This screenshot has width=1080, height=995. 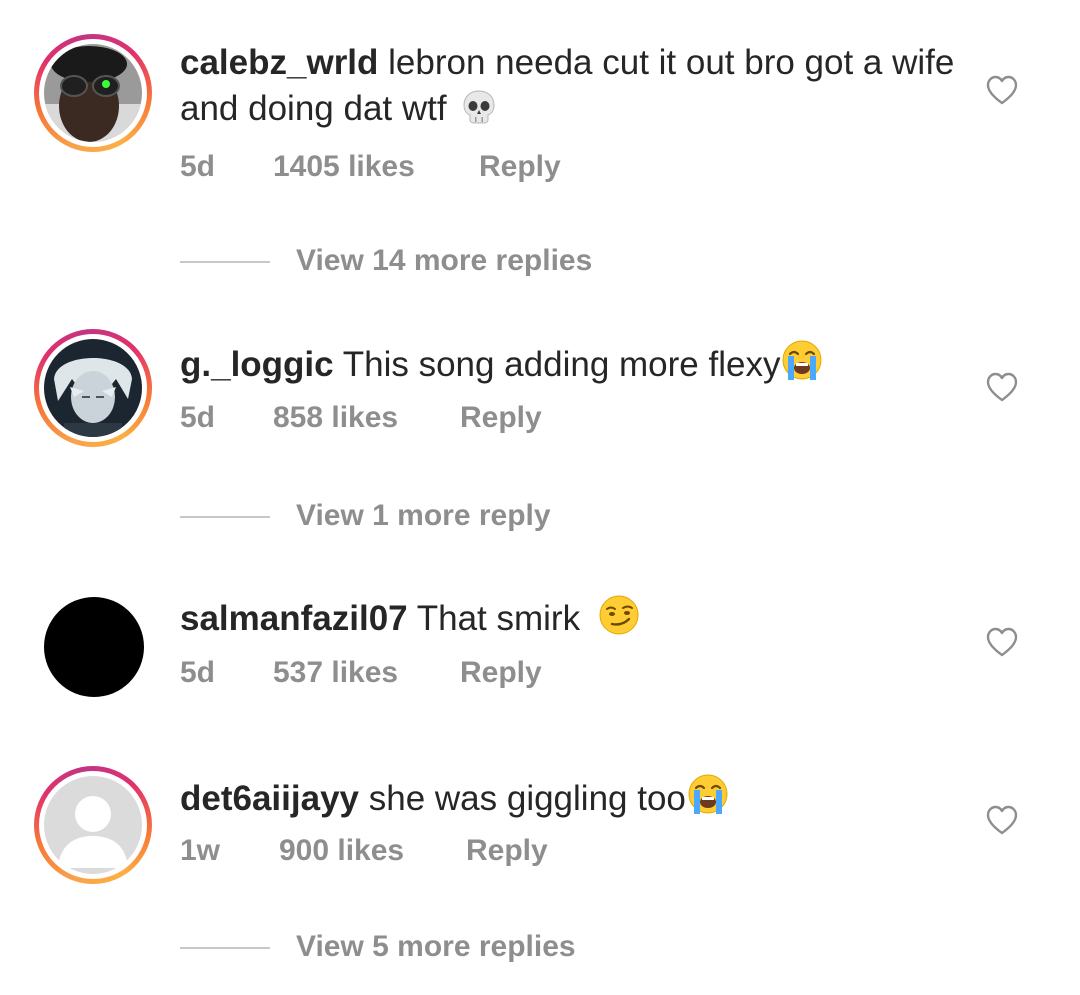 I want to click on username: g._loggic, so click(x=257, y=364).